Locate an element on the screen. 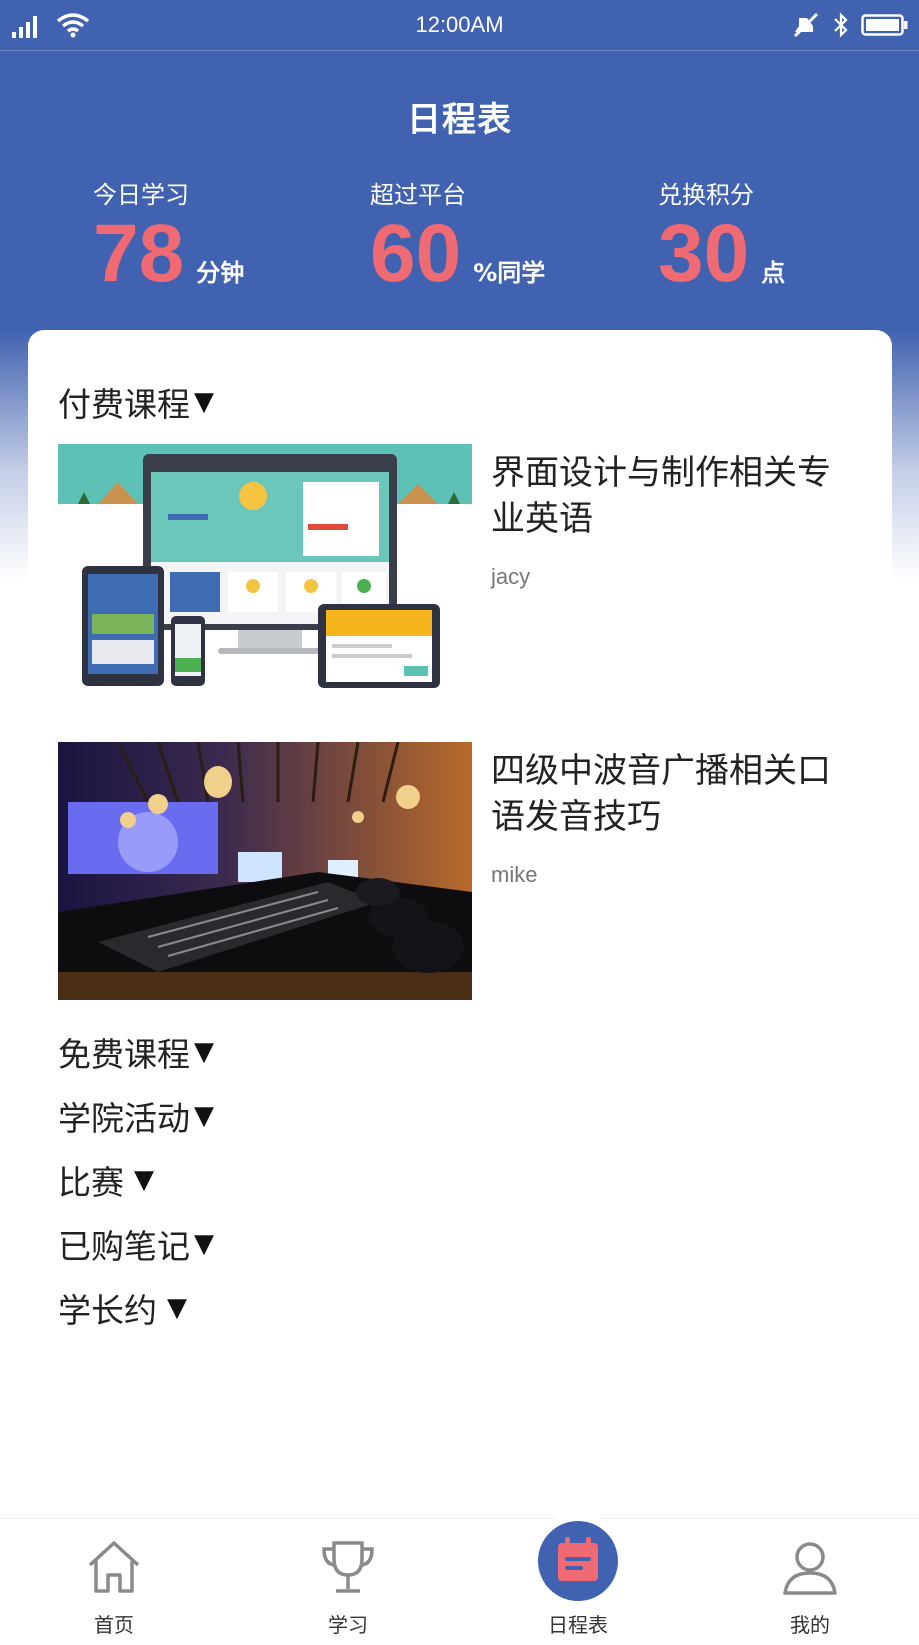  nav-label: 学习 is located at coordinates (348, 1625).